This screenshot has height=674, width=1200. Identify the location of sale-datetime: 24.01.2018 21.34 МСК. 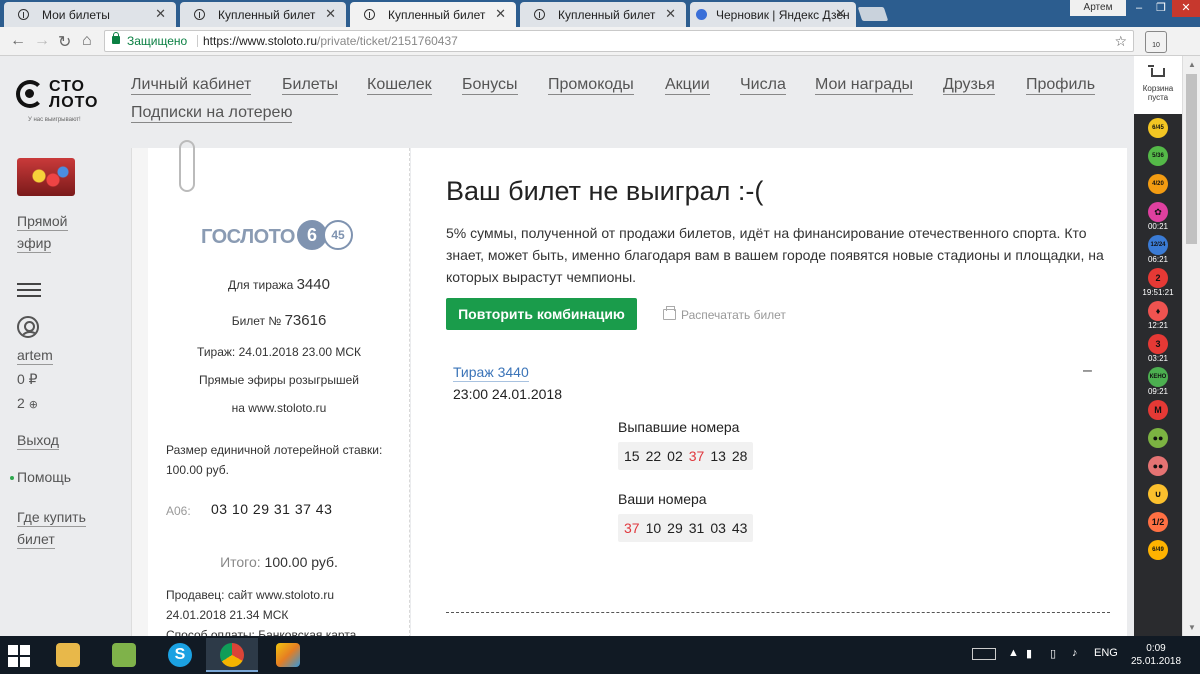
(227, 615).